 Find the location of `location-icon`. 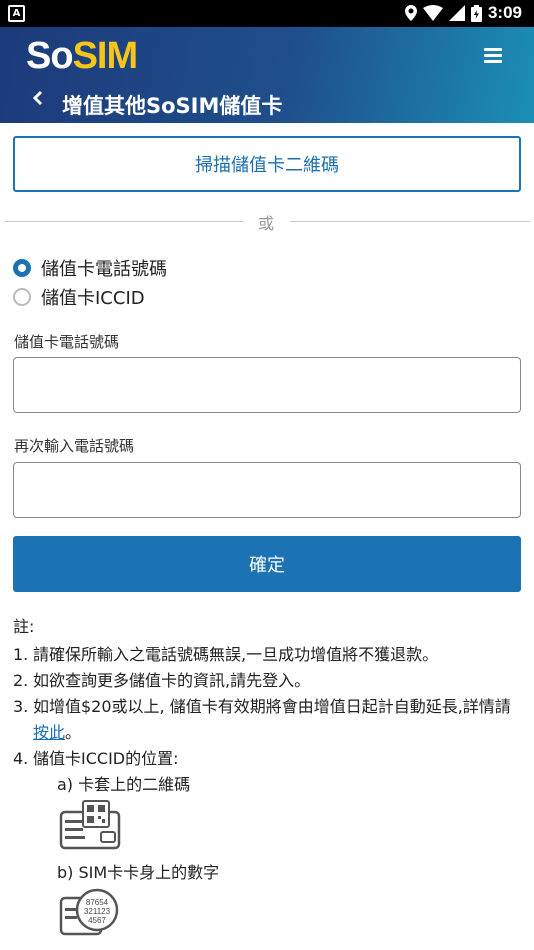

location-icon is located at coordinates (410, 13).